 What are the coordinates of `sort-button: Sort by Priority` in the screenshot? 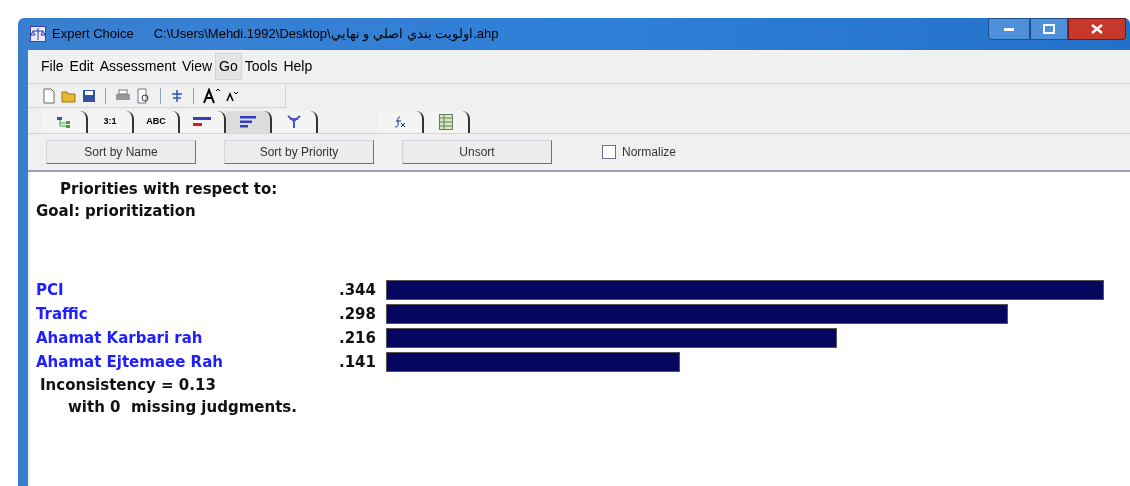 It's located at (299, 152).